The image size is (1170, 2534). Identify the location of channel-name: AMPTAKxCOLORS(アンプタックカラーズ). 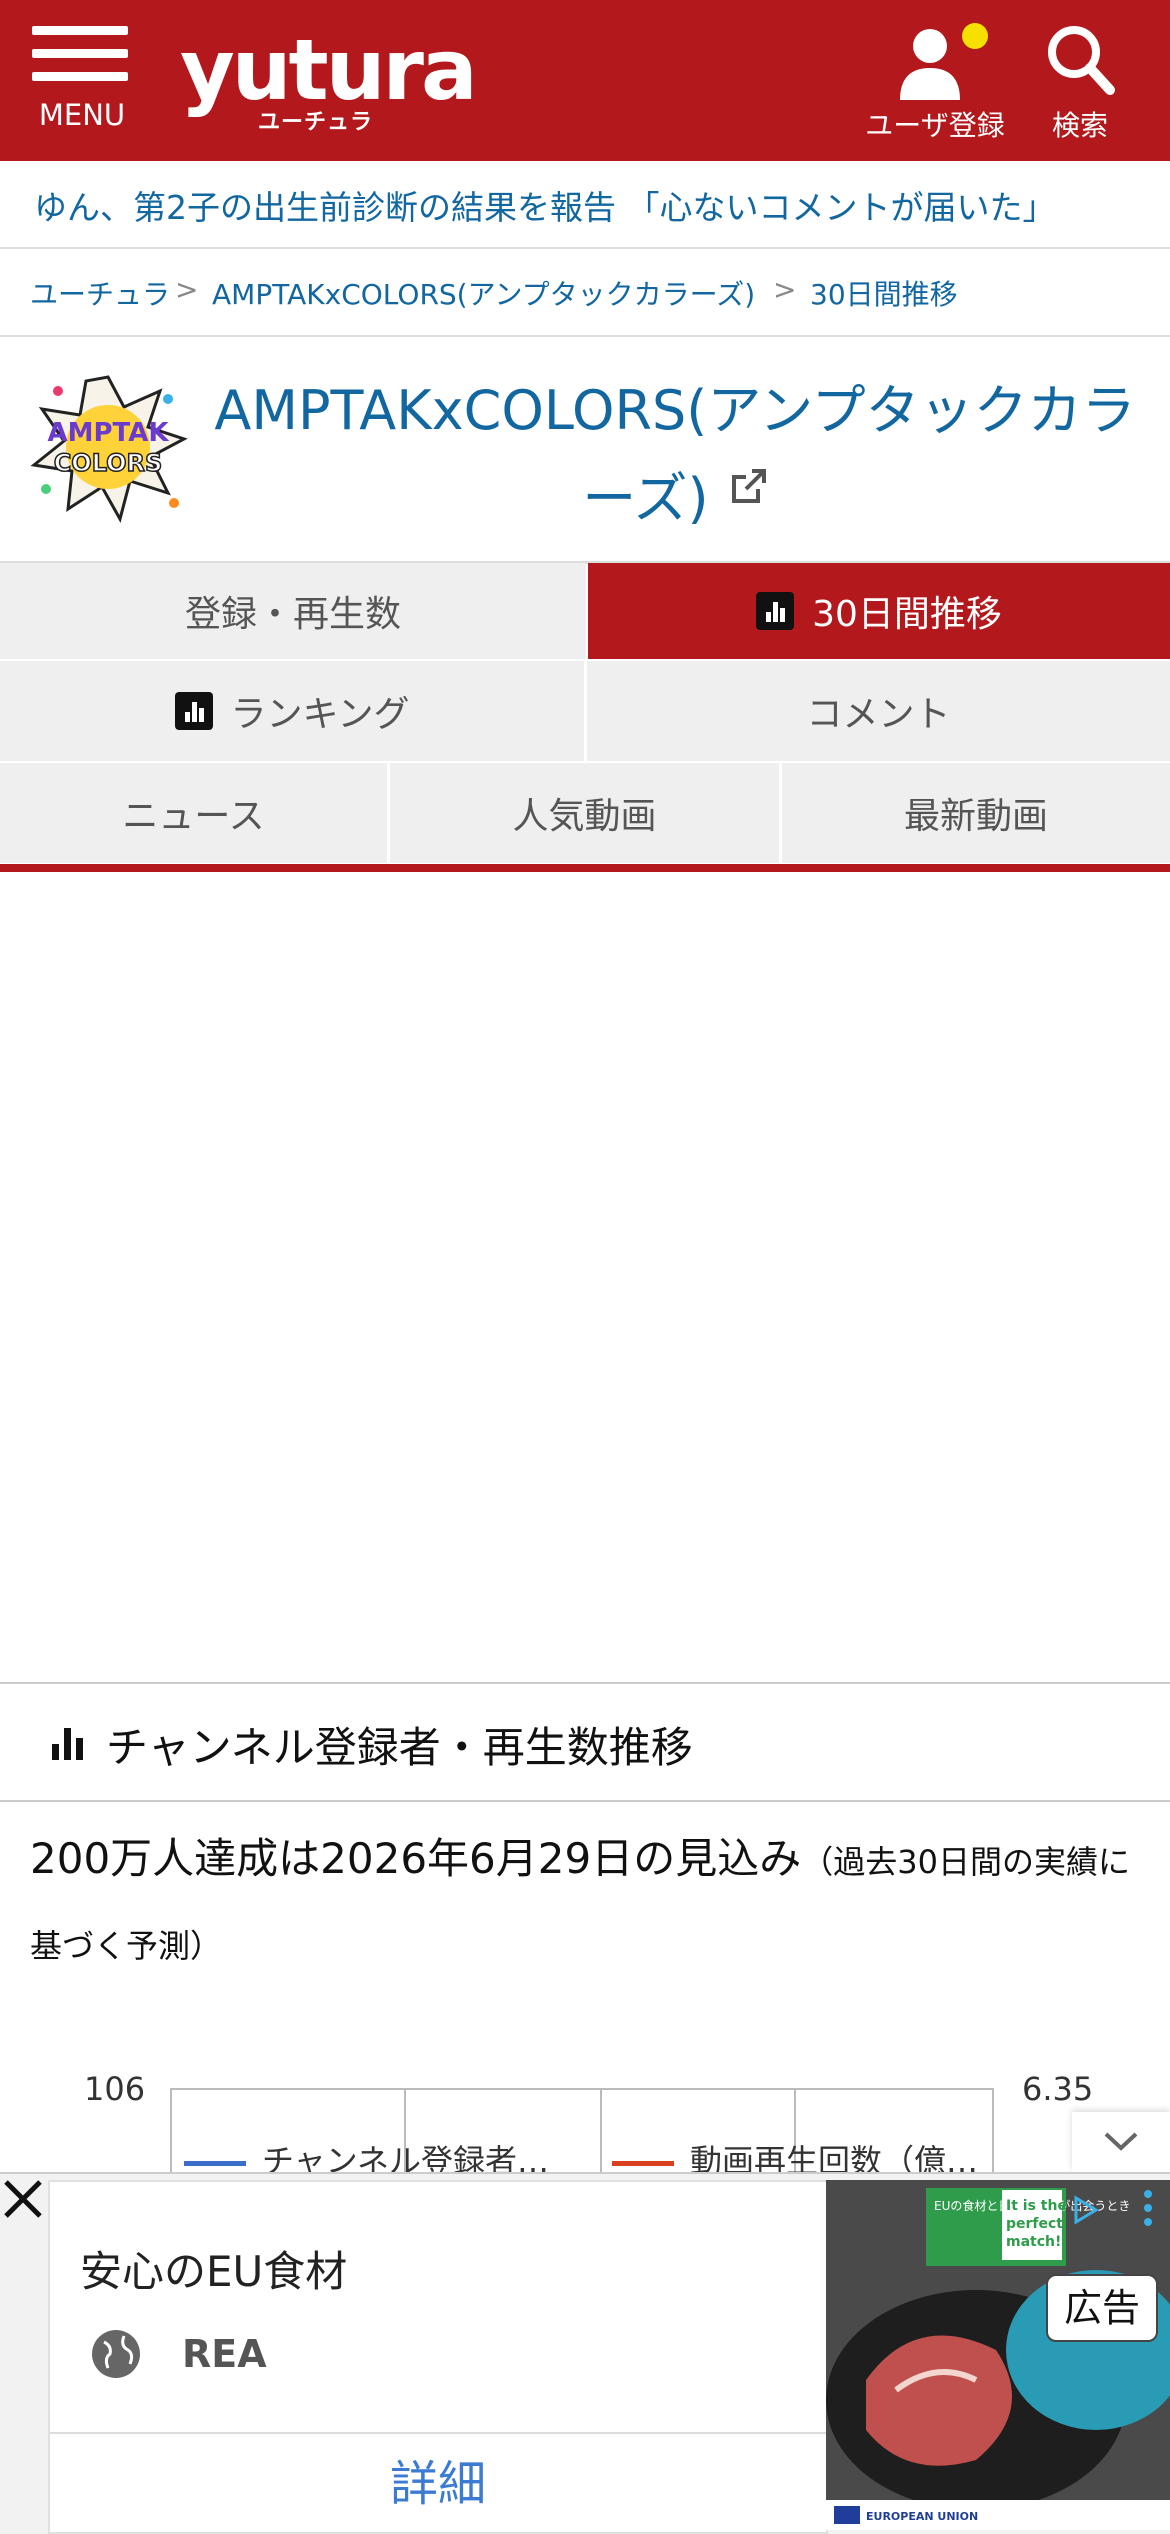
(675, 454).